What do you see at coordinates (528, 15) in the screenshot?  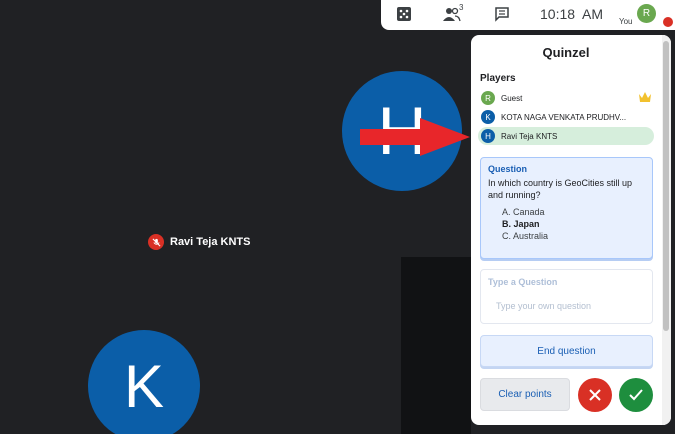 I see `meeting-topbar: 3 10:18 AM You R` at bounding box center [528, 15].